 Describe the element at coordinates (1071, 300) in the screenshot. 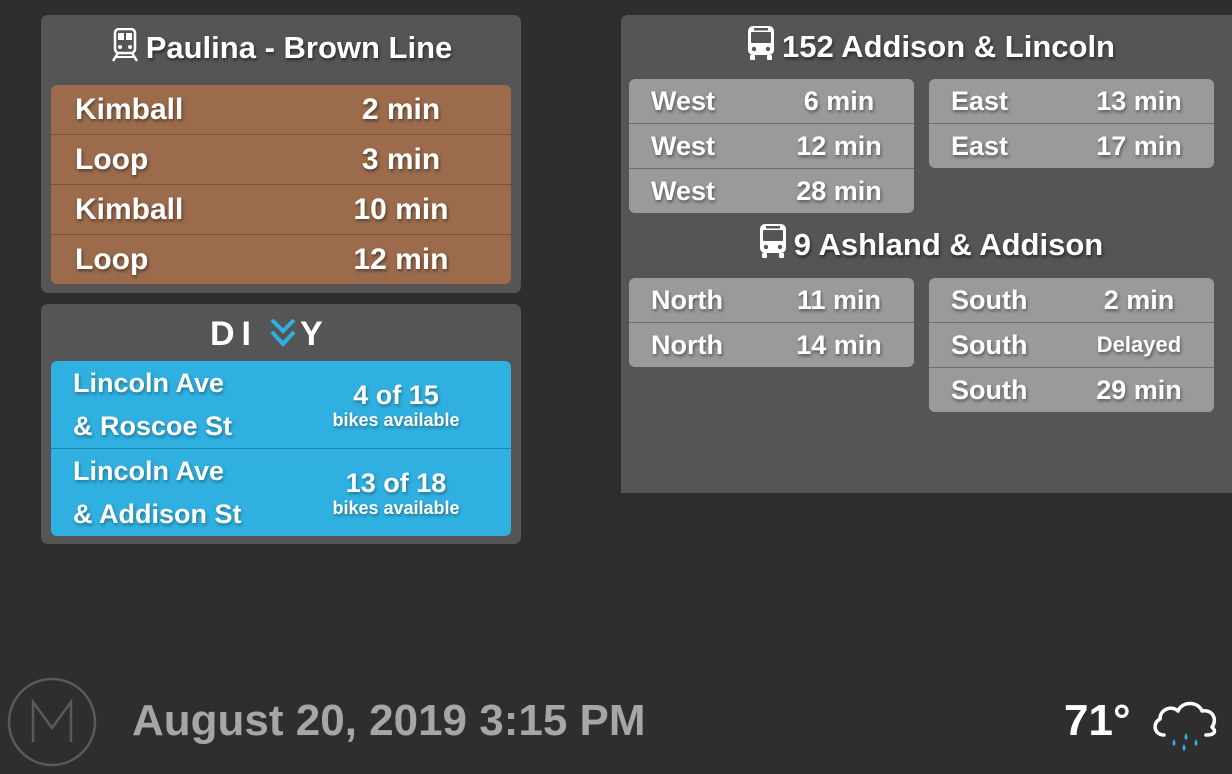

I see `bus-arrival-row: South 2 min` at that location.